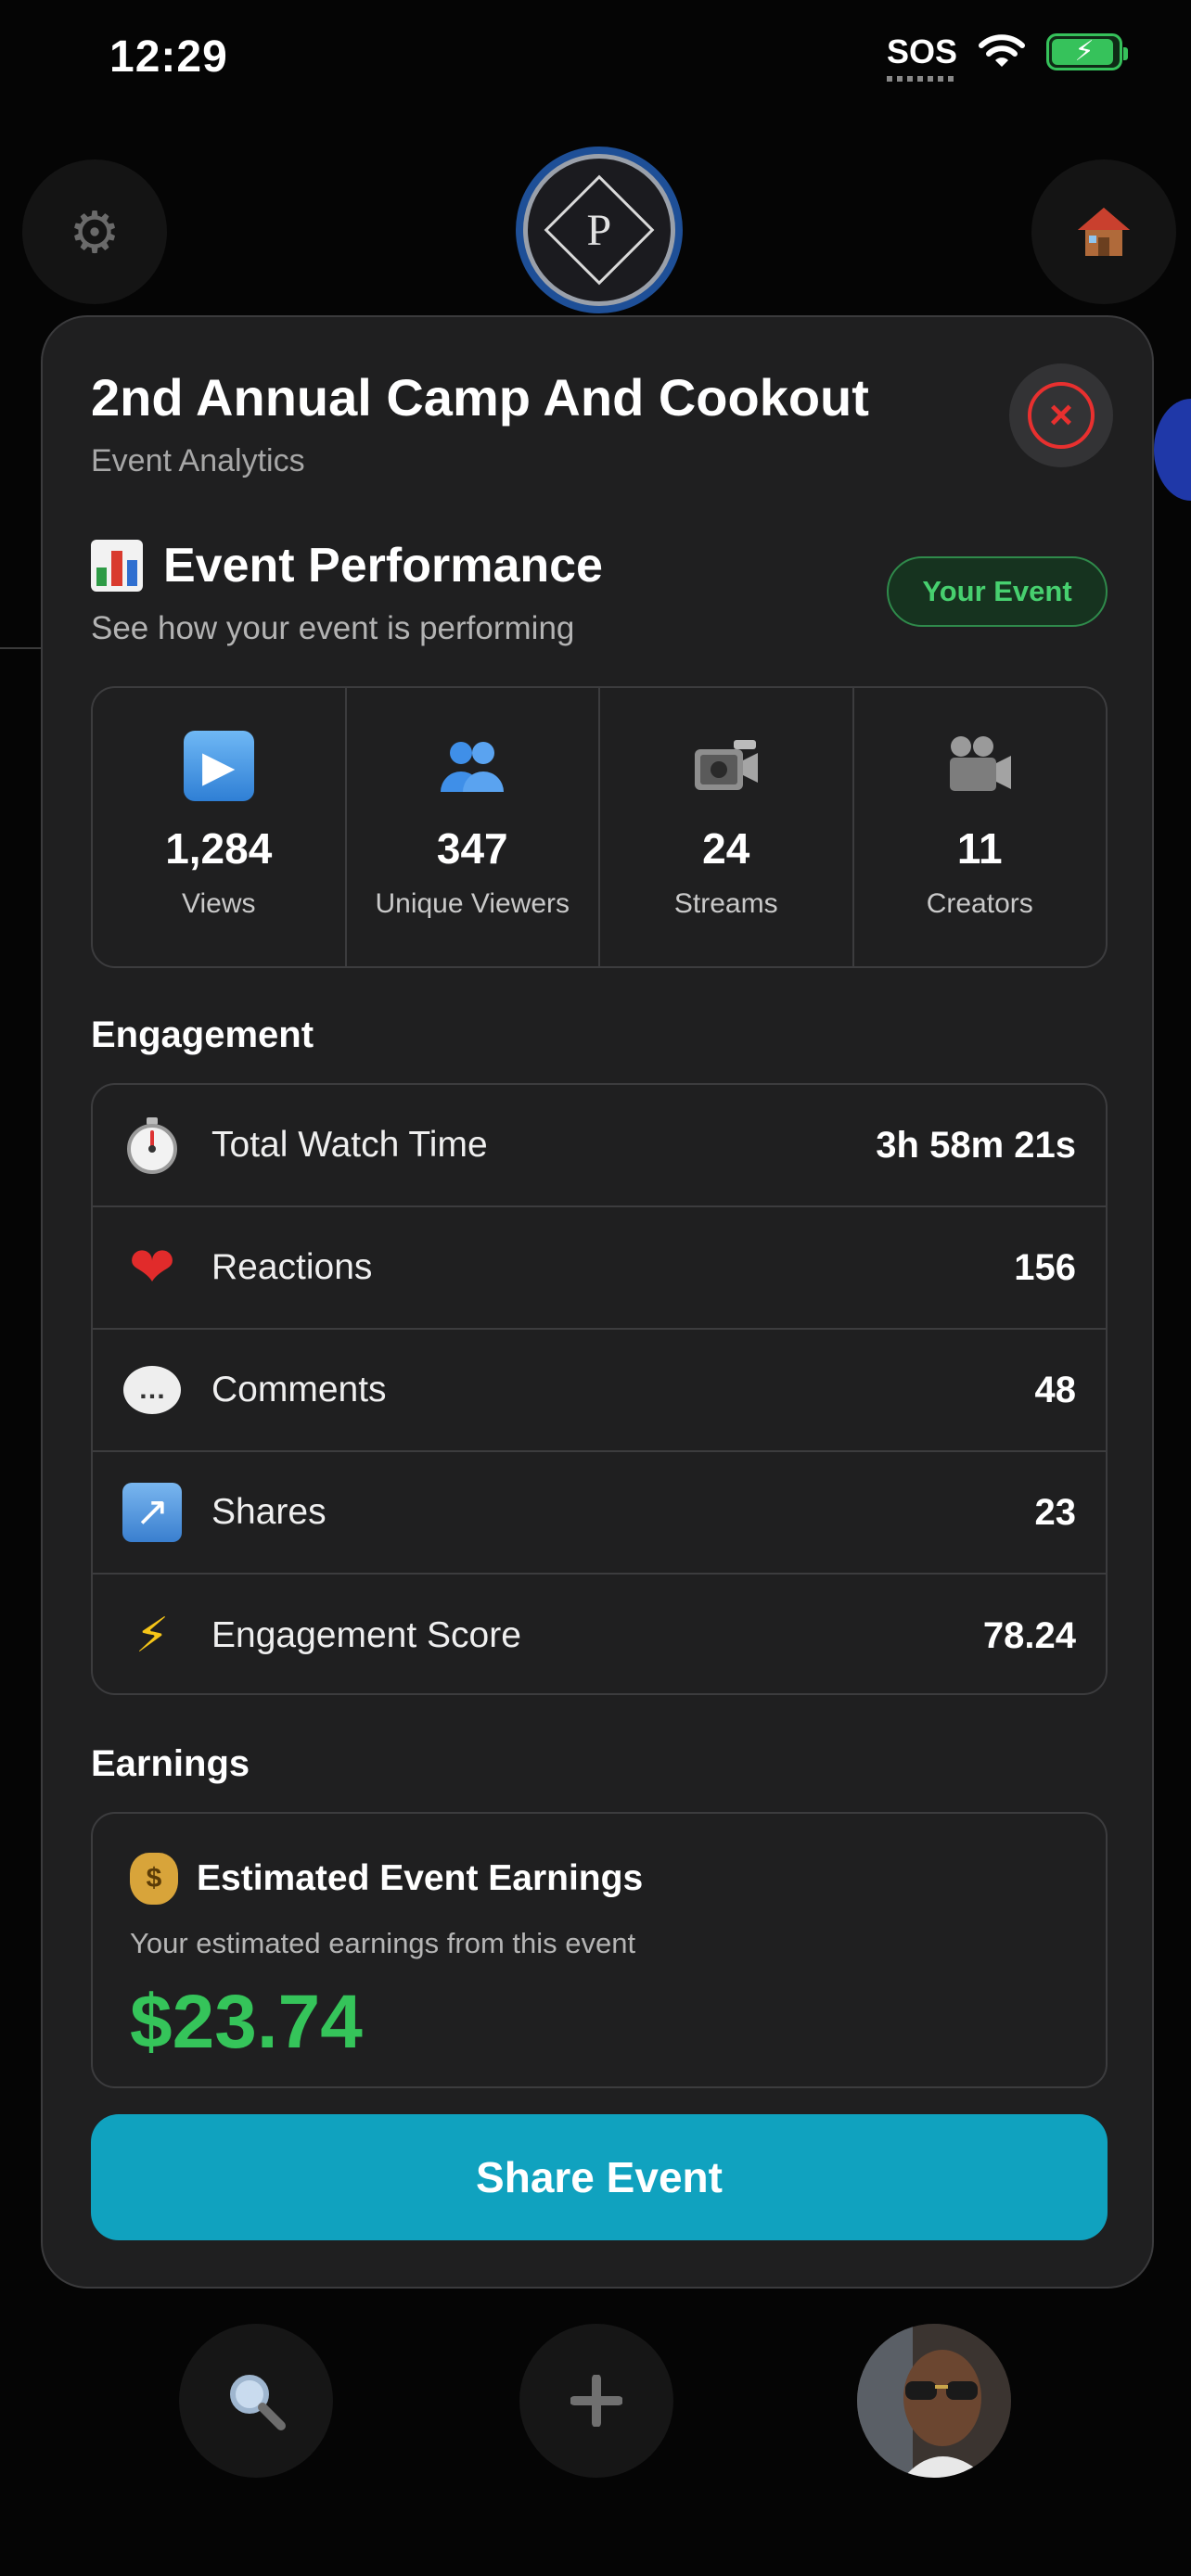 The image size is (1191, 2576). What do you see at coordinates (154, 1879) in the screenshot?
I see `money-bag-icon: $` at bounding box center [154, 1879].